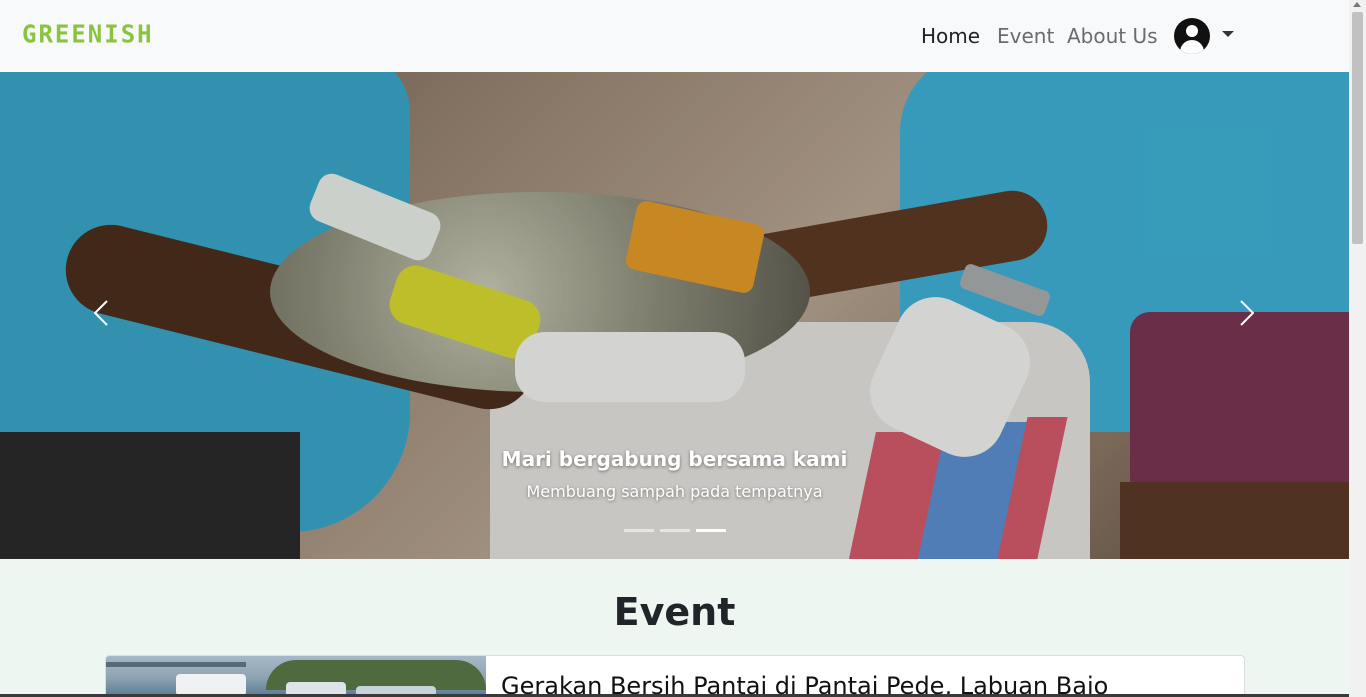 The height and width of the screenshot is (697, 1366). I want to click on user-circle-icon, so click(1192, 36).